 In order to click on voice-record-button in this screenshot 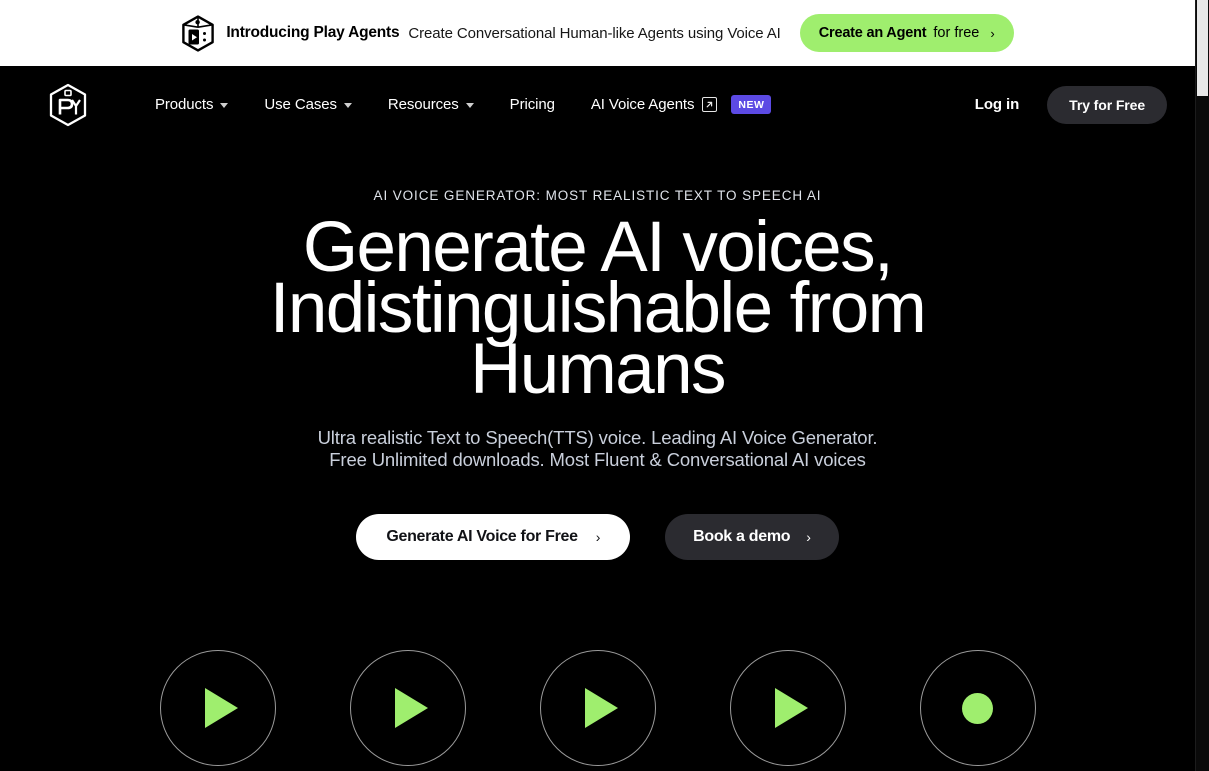, I will do `click(977, 708)`.